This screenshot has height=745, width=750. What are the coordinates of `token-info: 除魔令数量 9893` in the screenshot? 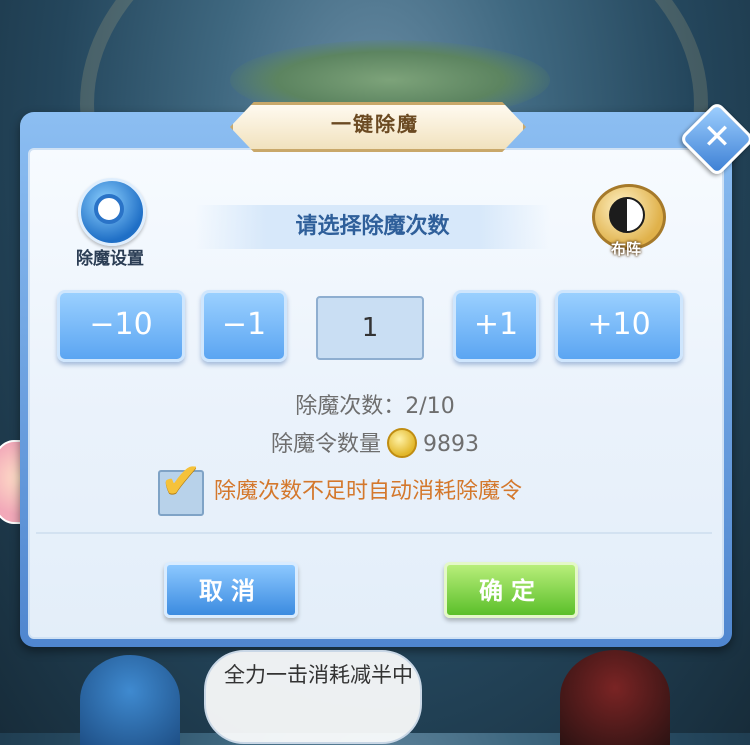 It's located at (375, 443).